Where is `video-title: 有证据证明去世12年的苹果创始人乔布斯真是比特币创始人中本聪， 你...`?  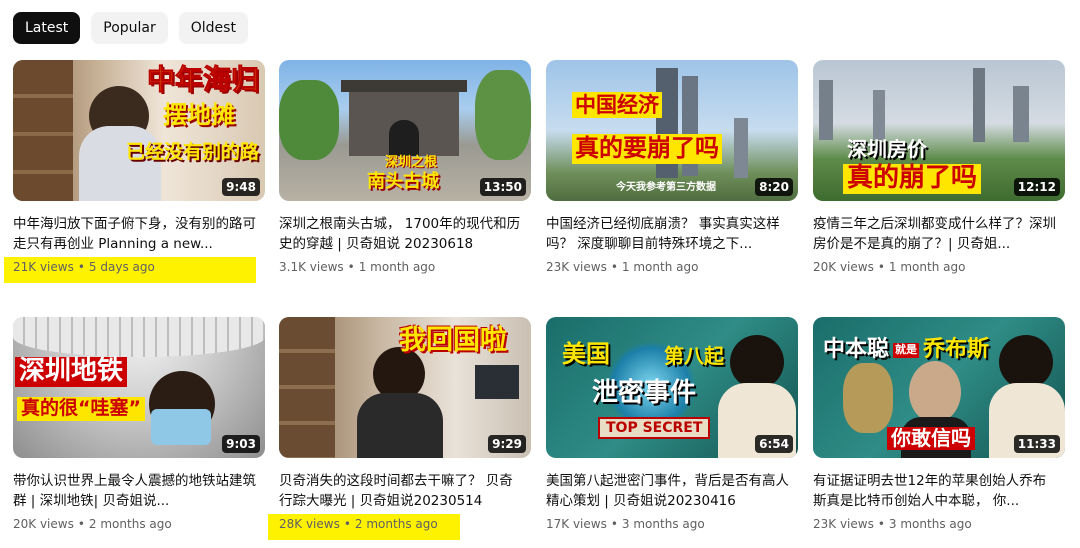
video-title: 有证据证明去世12年的苹果创始人乔布斯真是比特币创始人中本聪， 你... is located at coordinates (939, 491).